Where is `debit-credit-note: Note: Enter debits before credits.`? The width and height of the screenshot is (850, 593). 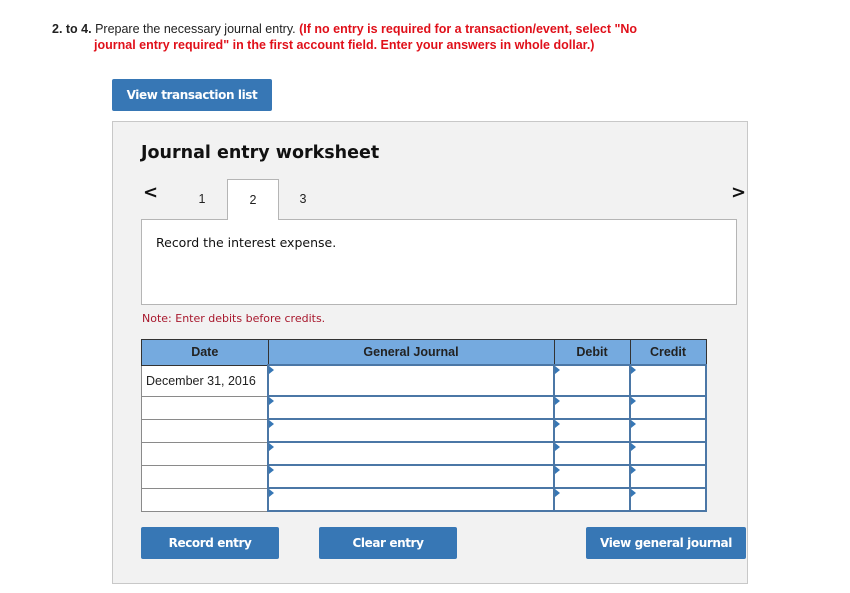 debit-credit-note: Note: Enter debits before credits. is located at coordinates (234, 318).